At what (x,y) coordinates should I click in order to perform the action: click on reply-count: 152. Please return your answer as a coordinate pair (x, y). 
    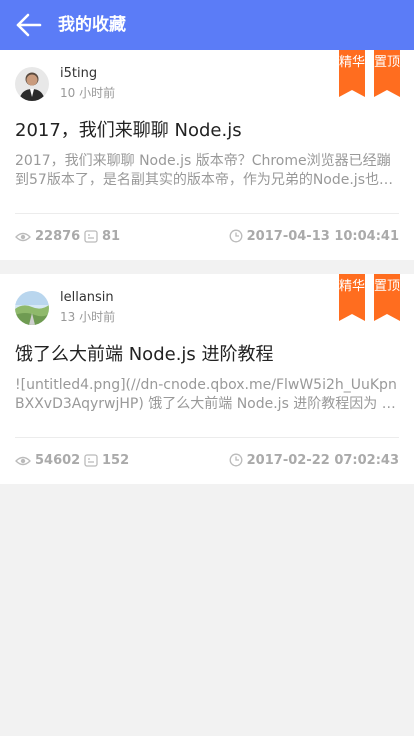
    Looking at the image, I should click on (106, 461).